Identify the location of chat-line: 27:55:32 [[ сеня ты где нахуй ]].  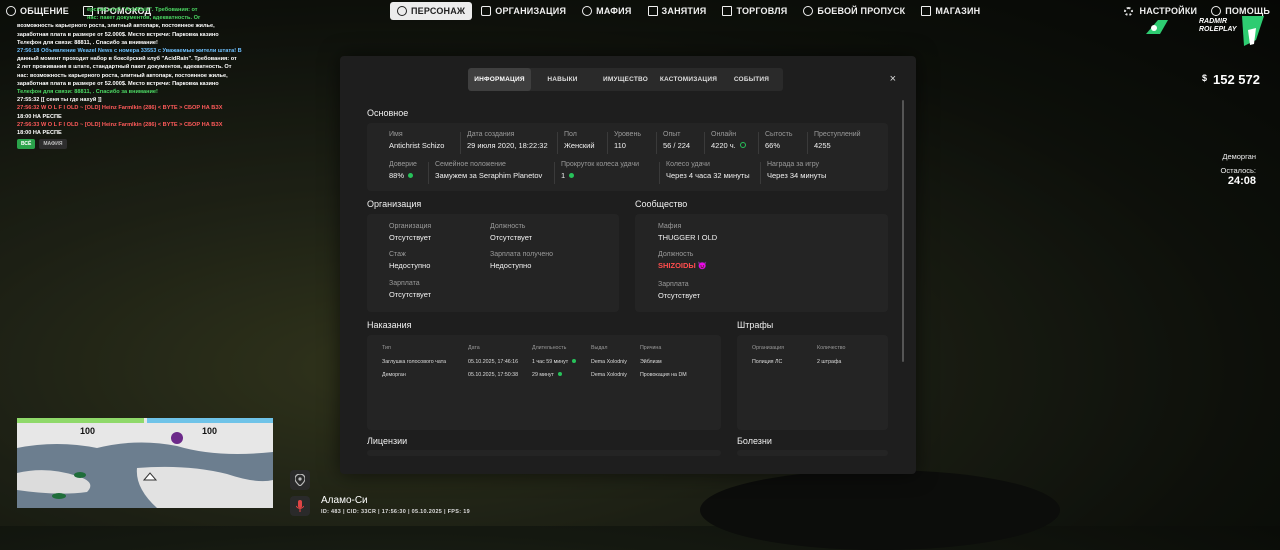
(59, 100).